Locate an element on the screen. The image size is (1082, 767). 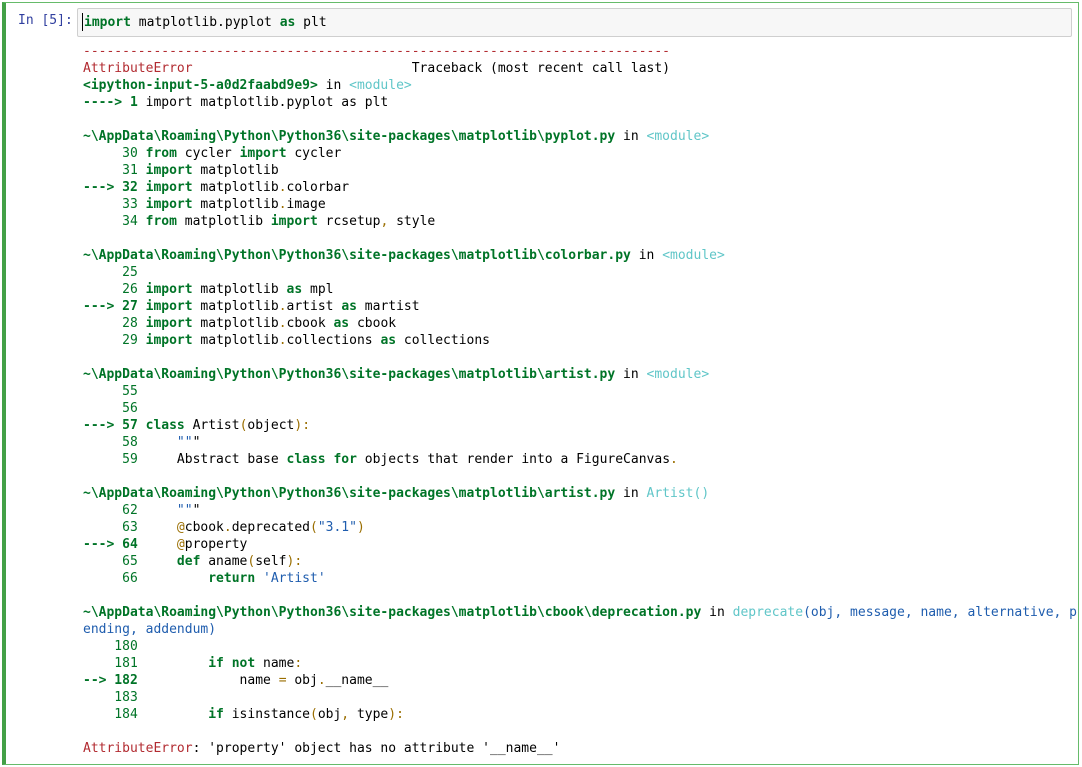
traceback-code-line: 183 is located at coordinates (575, 697).